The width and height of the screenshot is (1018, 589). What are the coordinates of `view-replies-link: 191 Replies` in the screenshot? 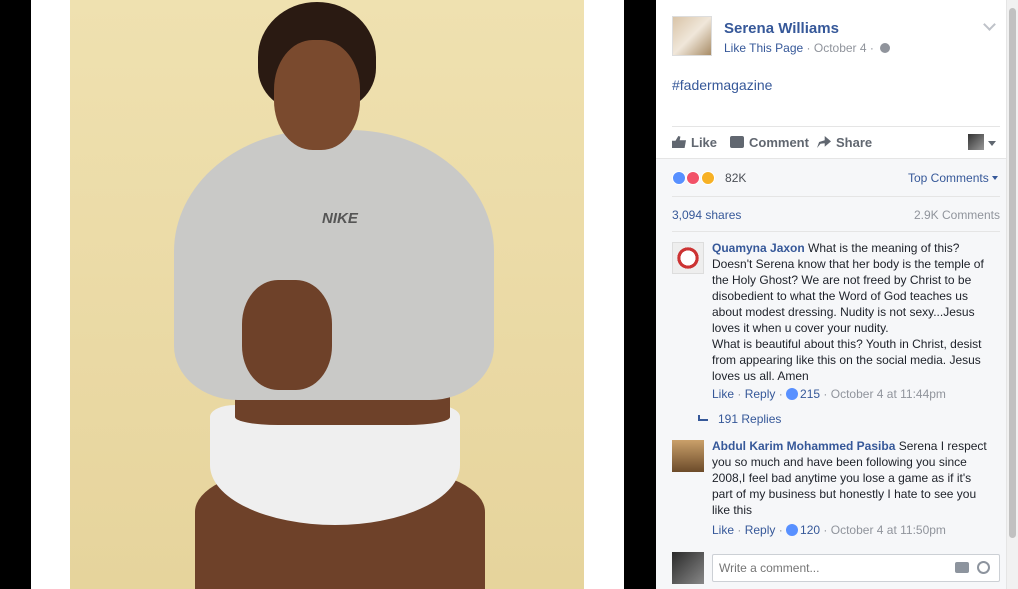 It's located at (739, 419).